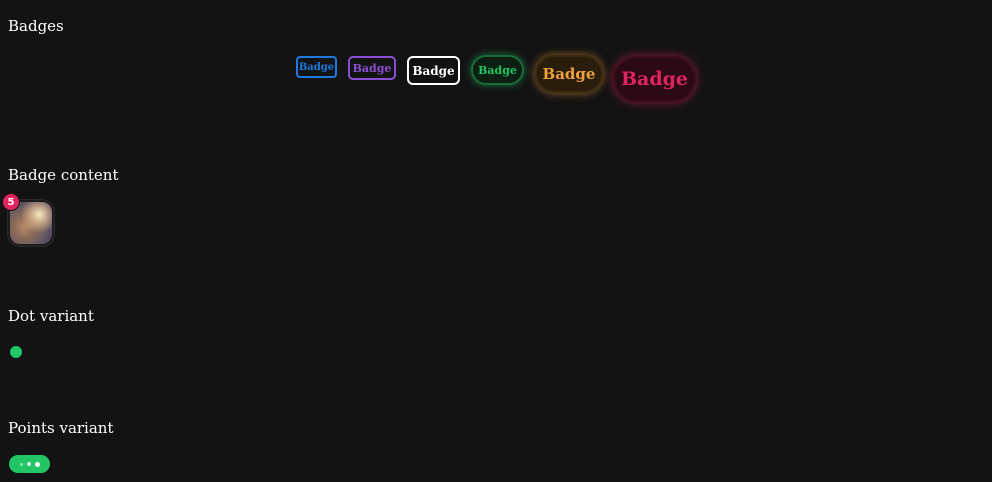  Describe the element at coordinates (36, 26) in the screenshot. I see `badges-section-title: Badges` at that location.